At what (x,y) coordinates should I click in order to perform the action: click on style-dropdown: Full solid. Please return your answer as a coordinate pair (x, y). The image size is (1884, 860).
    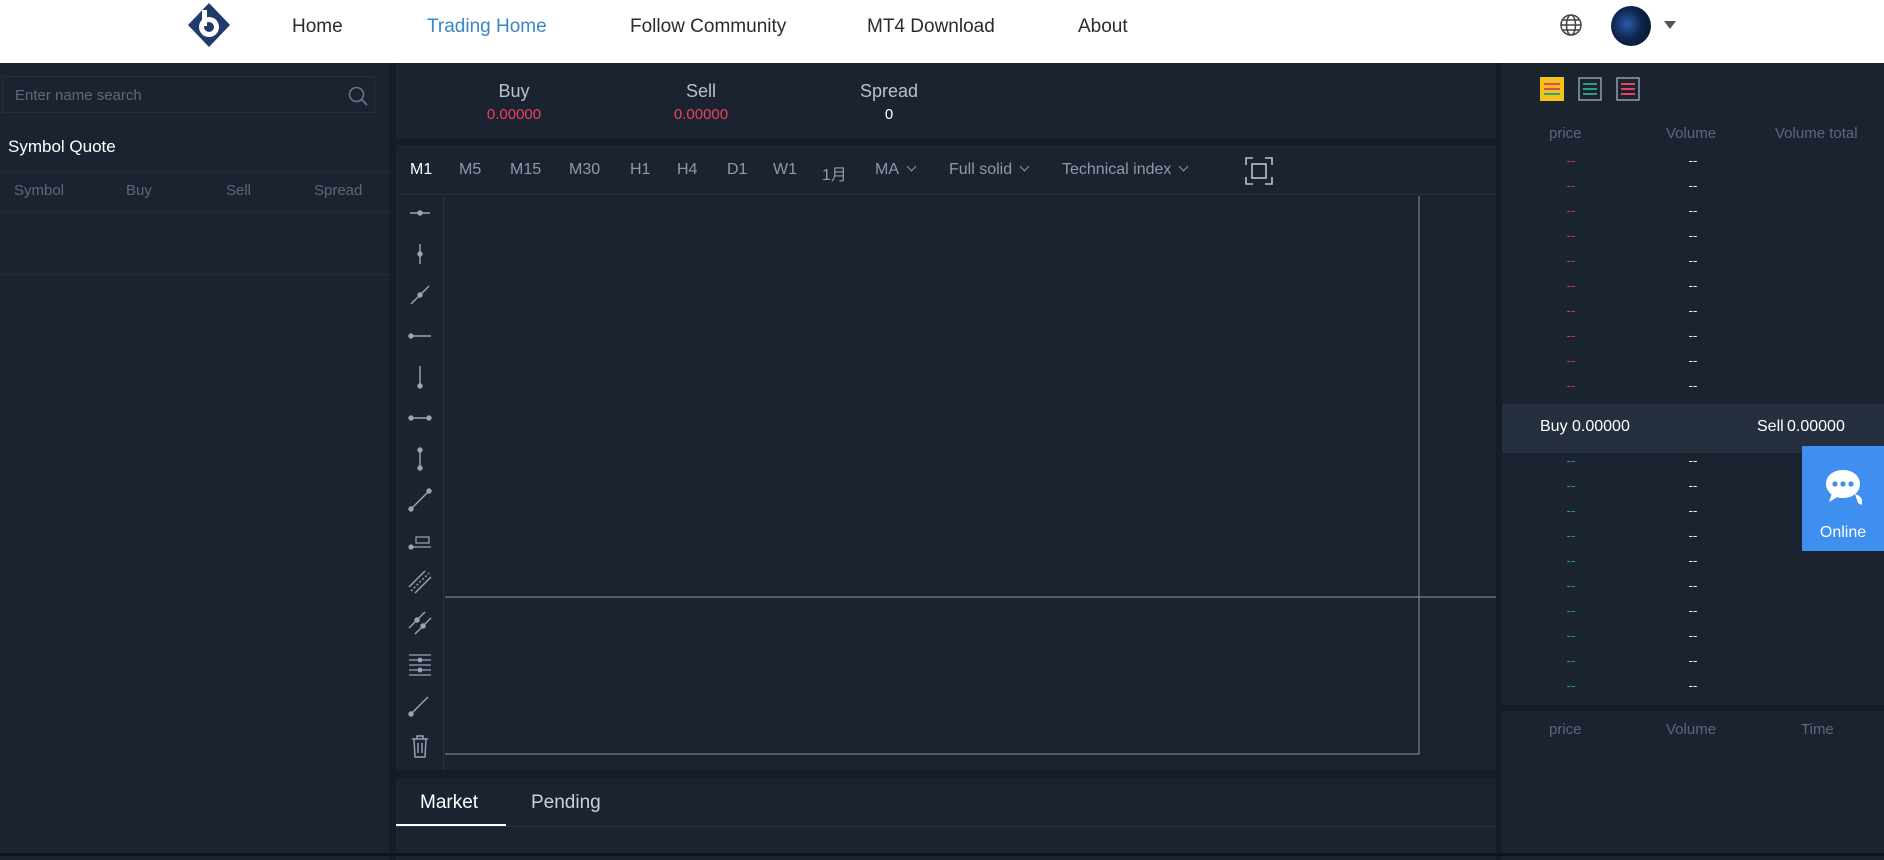
    Looking at the image, I should click on (989, 170).